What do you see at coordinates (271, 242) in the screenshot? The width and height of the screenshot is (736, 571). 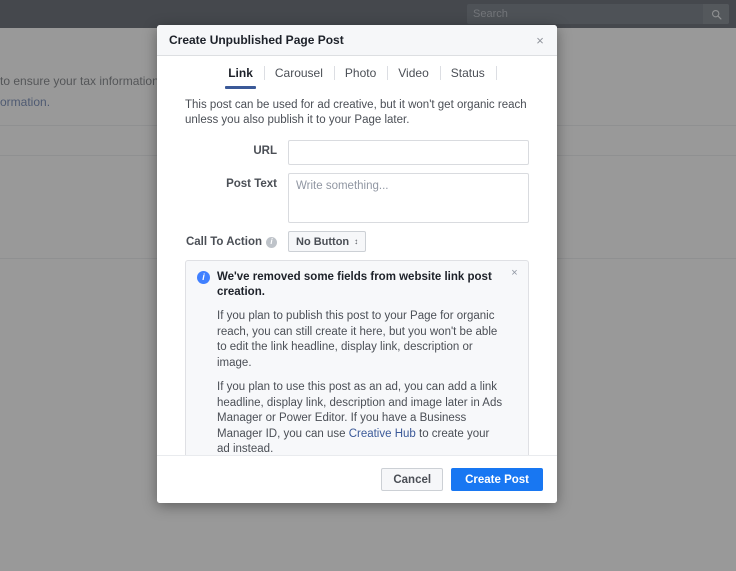 I see `info-icon: i` at bounding box center [271, 242].